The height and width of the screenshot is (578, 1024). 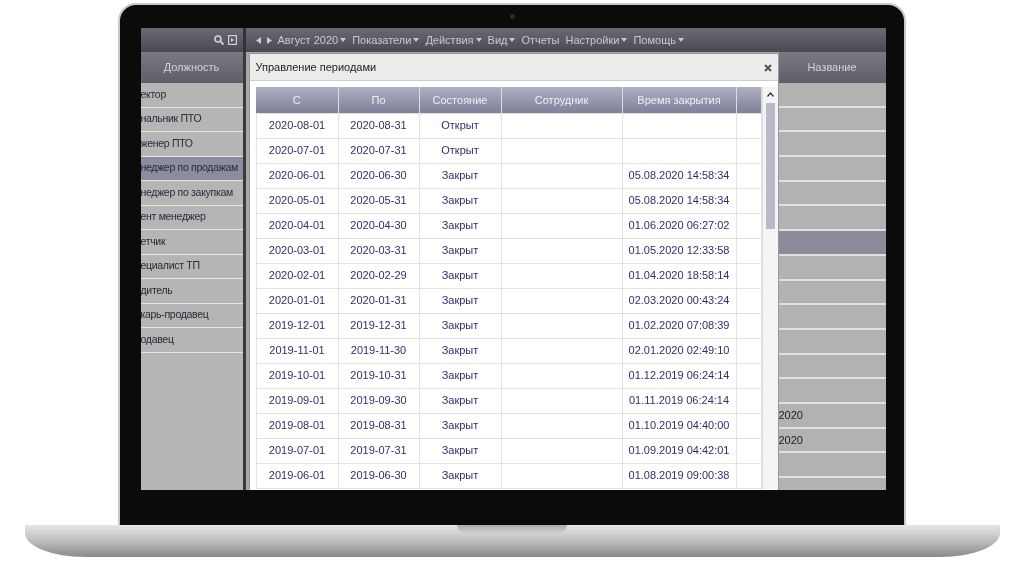 I want to click on sidebar-item: ециалист ТП, so click(x=191, y=266).